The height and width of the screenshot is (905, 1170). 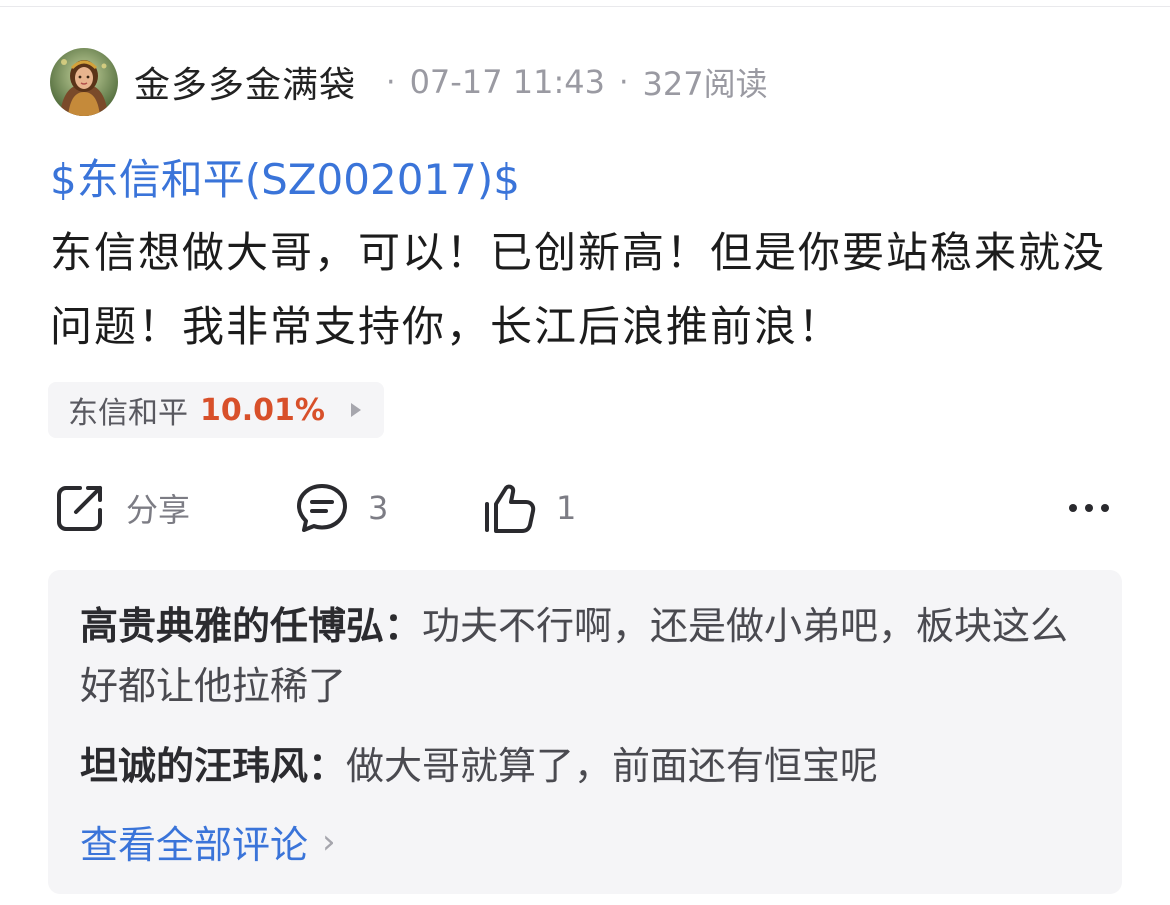 What do you see at coordinates (322, 508) in the screenshot?
I see `comment-icon` at bounding box center [322, 508].